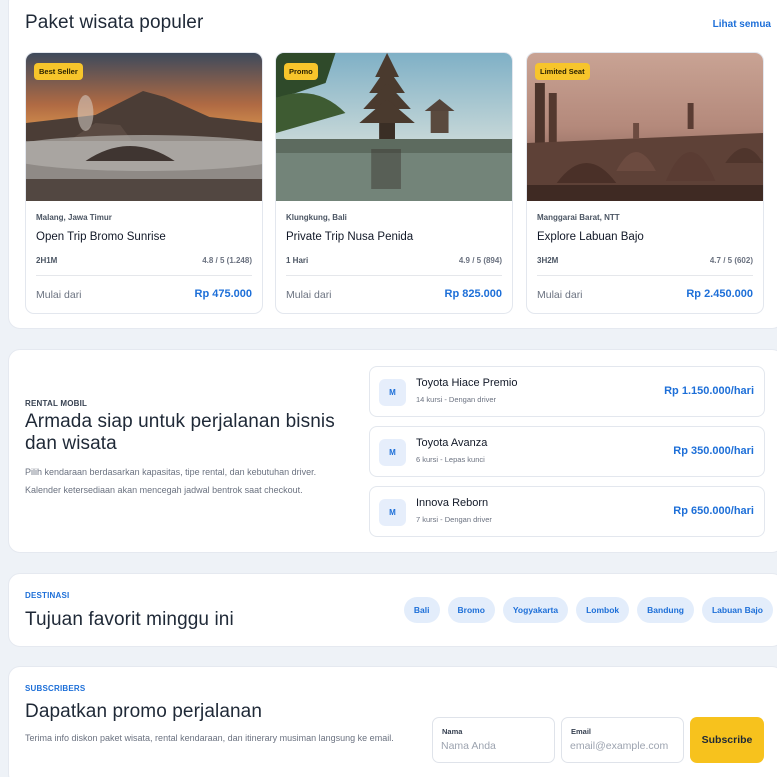 The width and height of the screenshot is (777, 777). Describe the element at coordinates (143, 711) in the screenshot. I see `section-title: Dapatkan promo perjalanan` at that location.